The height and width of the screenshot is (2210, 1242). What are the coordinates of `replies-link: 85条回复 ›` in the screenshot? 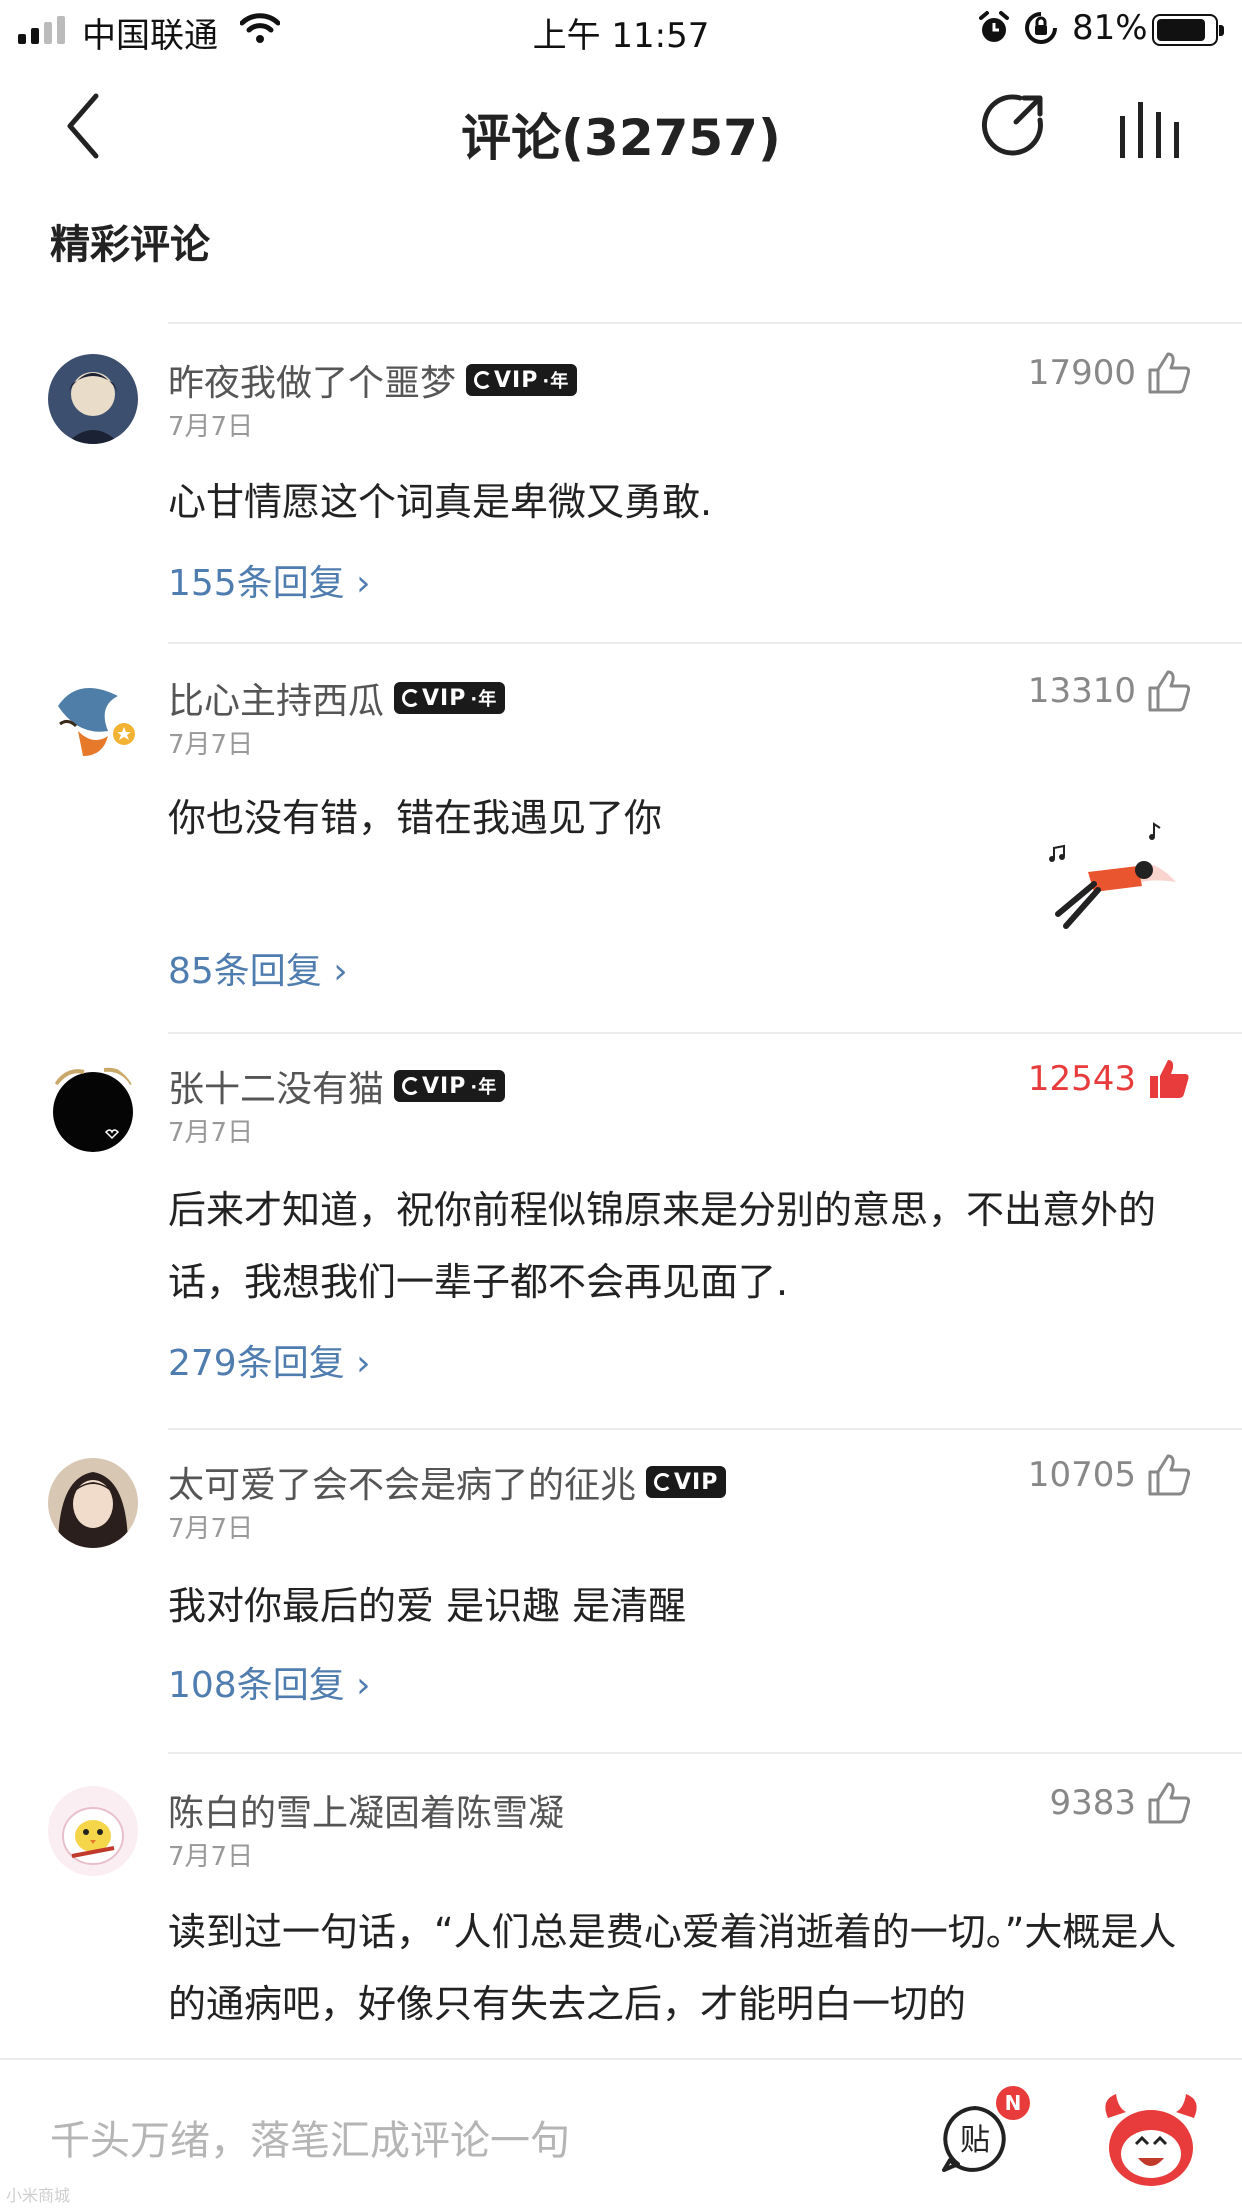 It's located at (258, 968).